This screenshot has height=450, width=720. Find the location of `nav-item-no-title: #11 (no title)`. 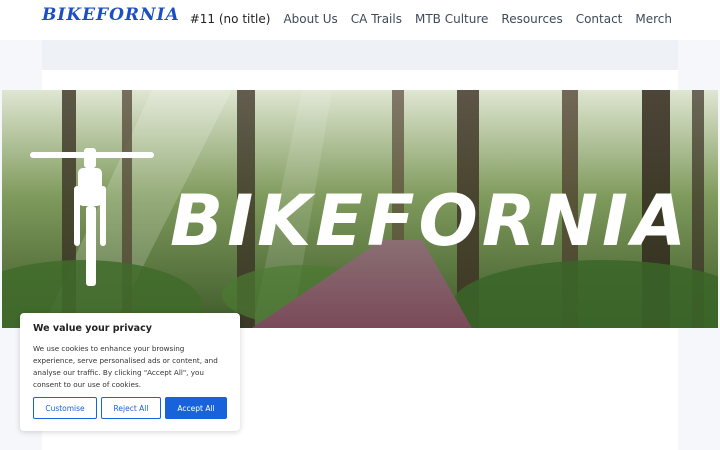

nav-item-no-title: #11 (no title) is located at coordinates (230, 19).